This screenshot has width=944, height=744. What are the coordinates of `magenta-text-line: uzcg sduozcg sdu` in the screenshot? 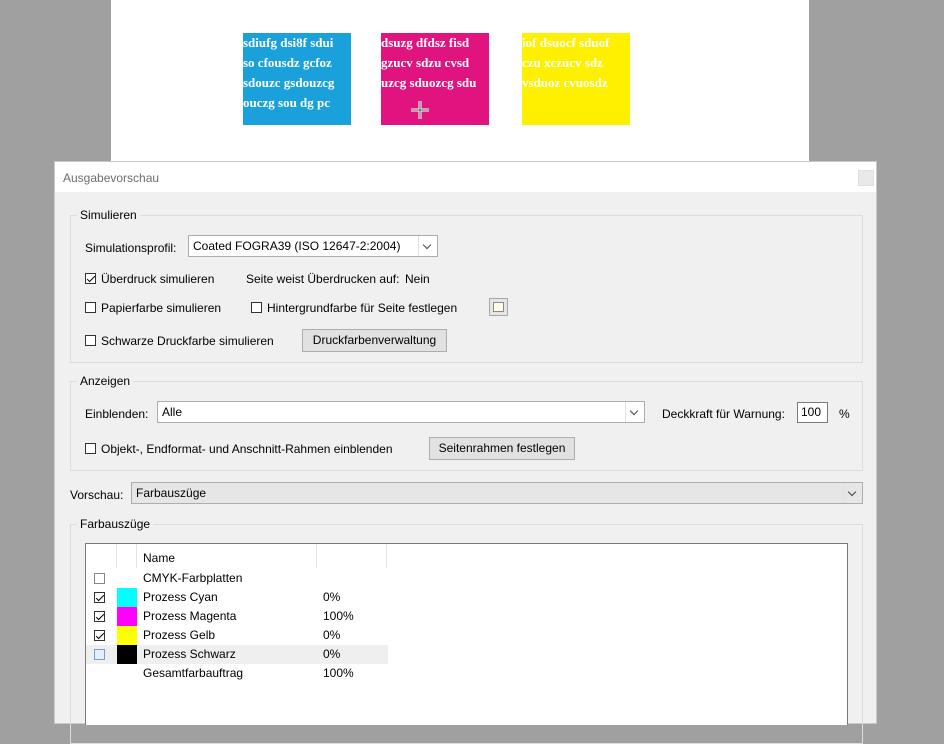 It's located at (429, 82).